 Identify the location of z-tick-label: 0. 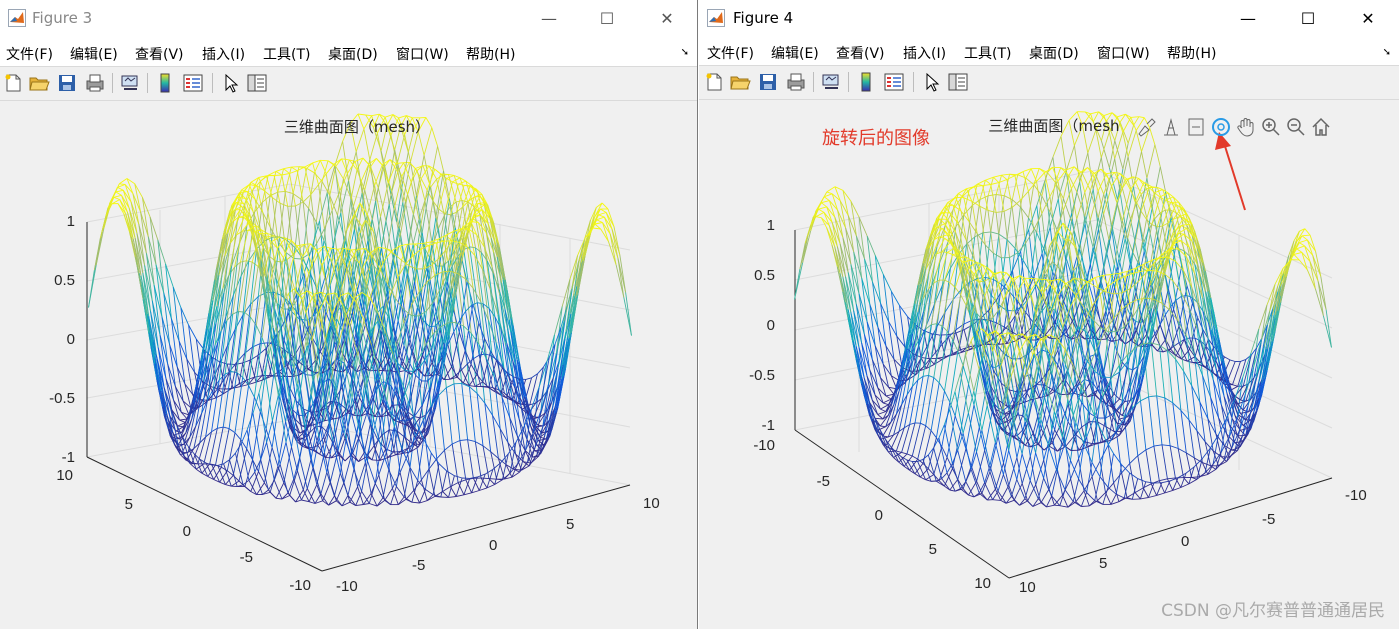
(71, 339).